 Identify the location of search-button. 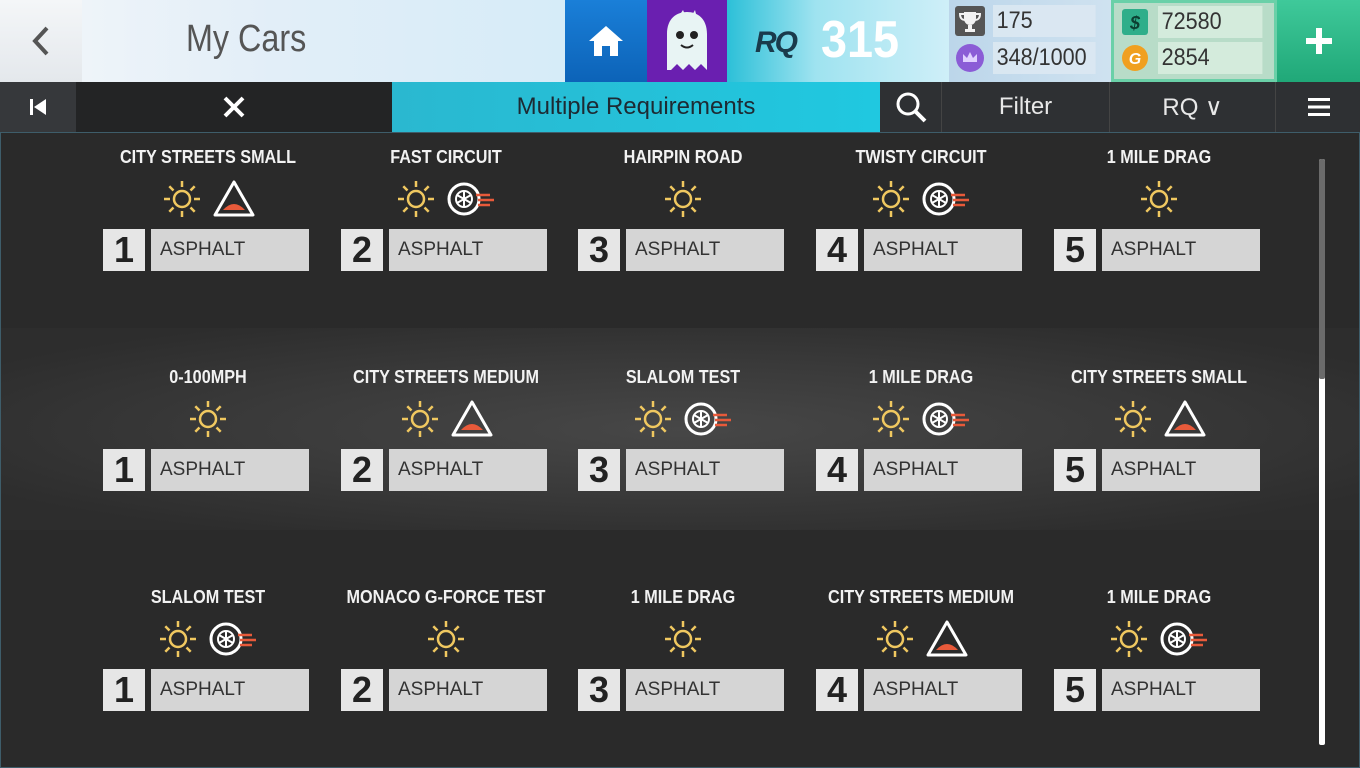
(911, 107).